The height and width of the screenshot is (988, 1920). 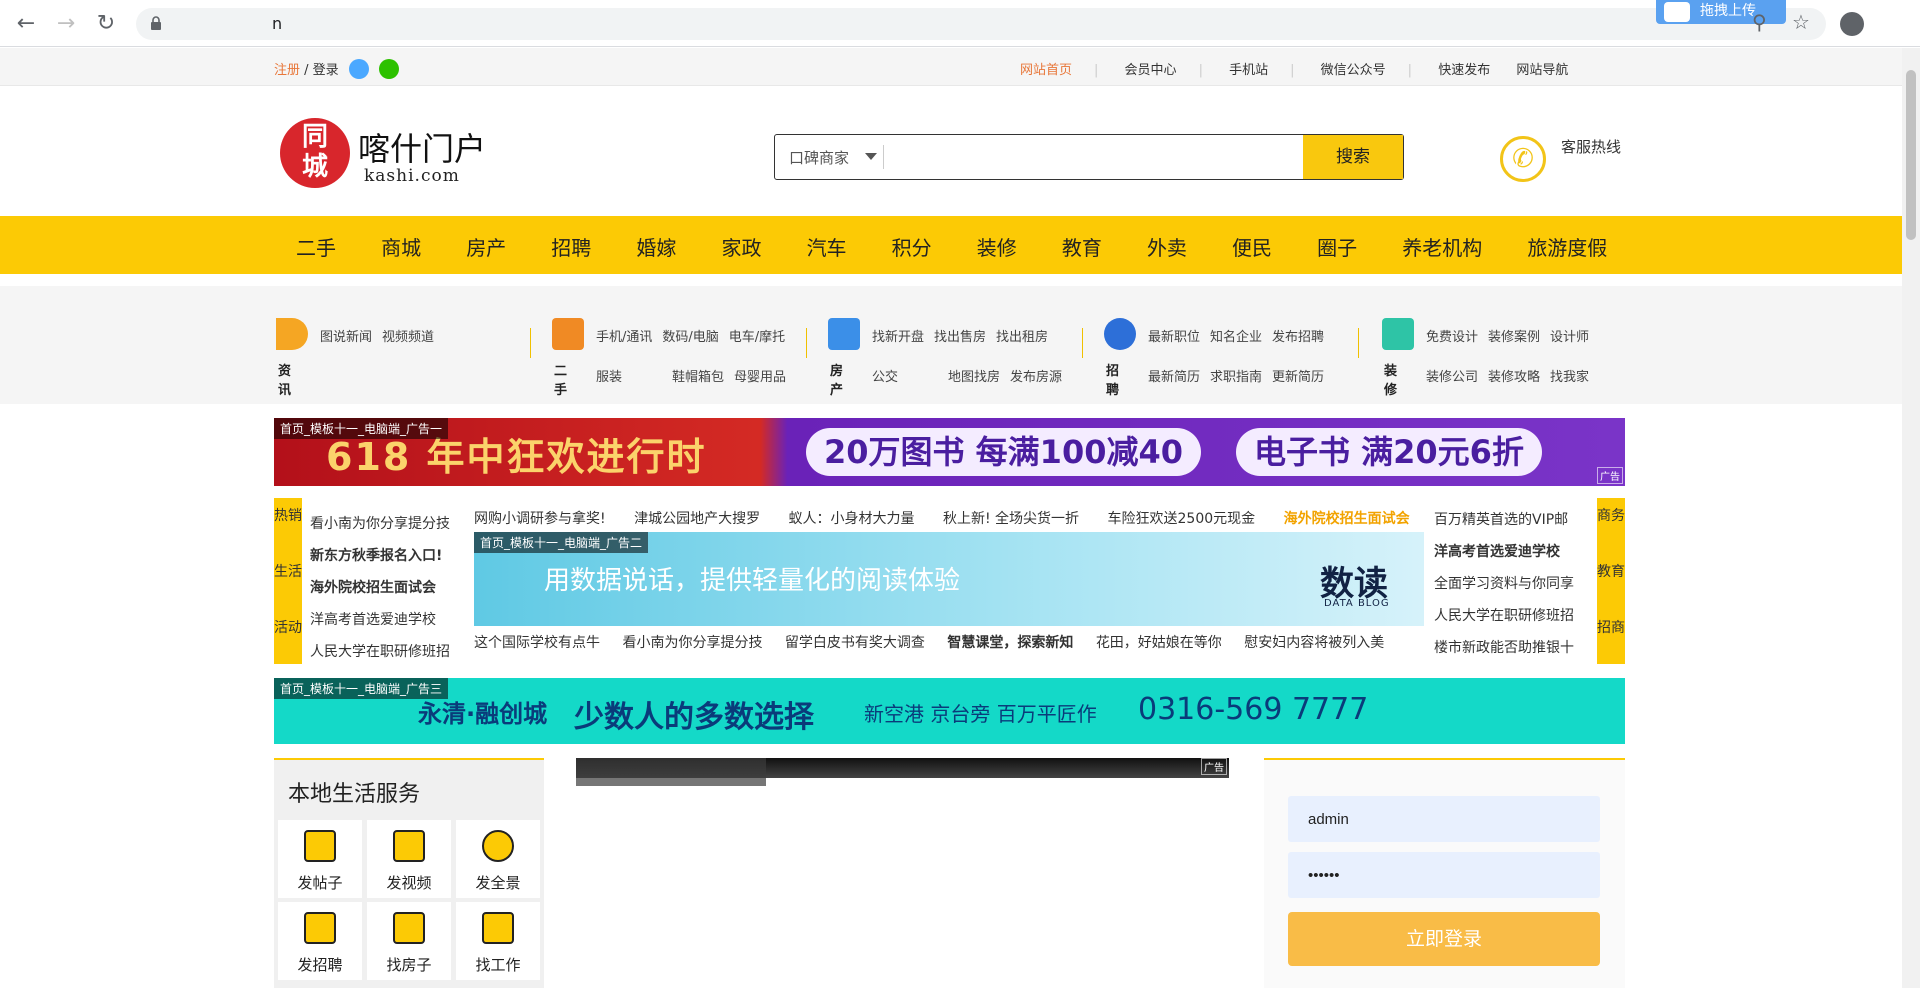 I want to click on top-link-home: 网站首页, so click(x=1046, y=70).